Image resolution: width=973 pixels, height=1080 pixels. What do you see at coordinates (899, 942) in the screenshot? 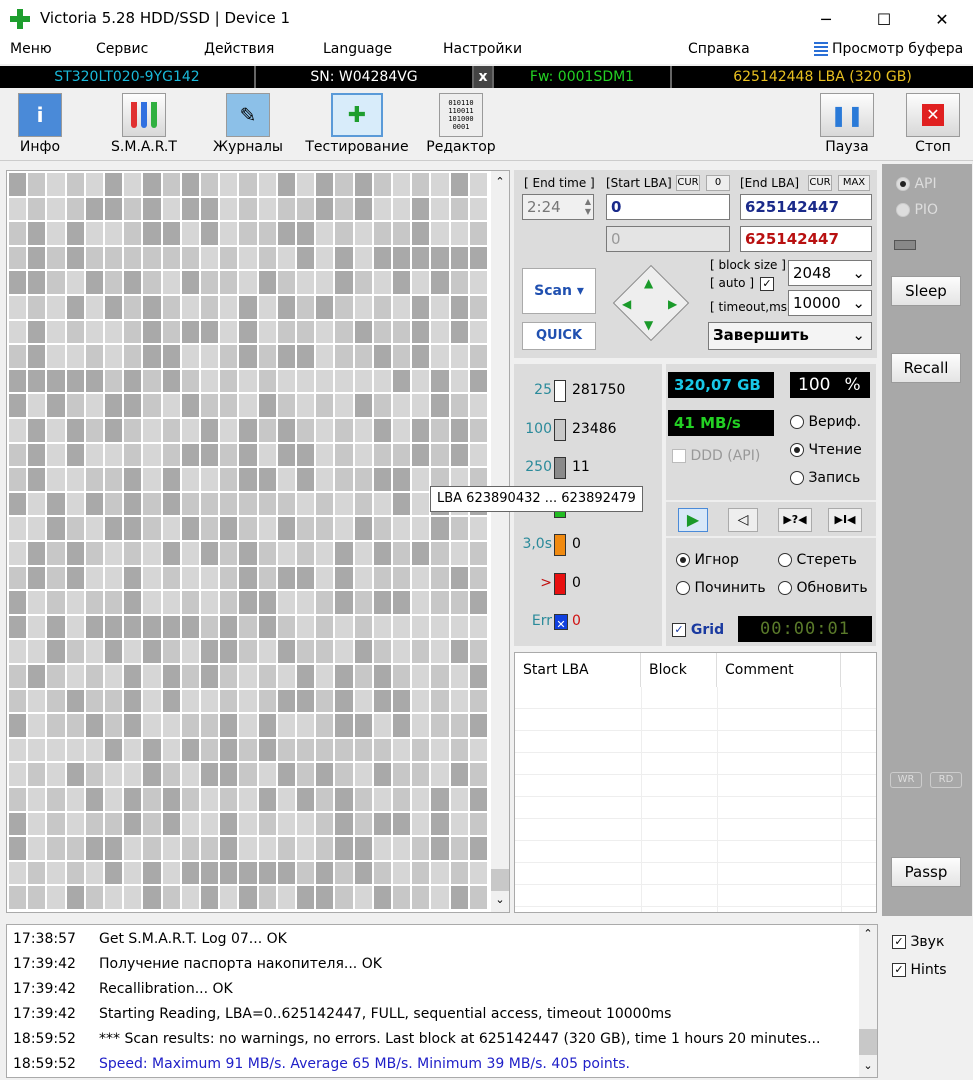
I see `sound-checkbox: ✓` at bounding box center [899, 942].